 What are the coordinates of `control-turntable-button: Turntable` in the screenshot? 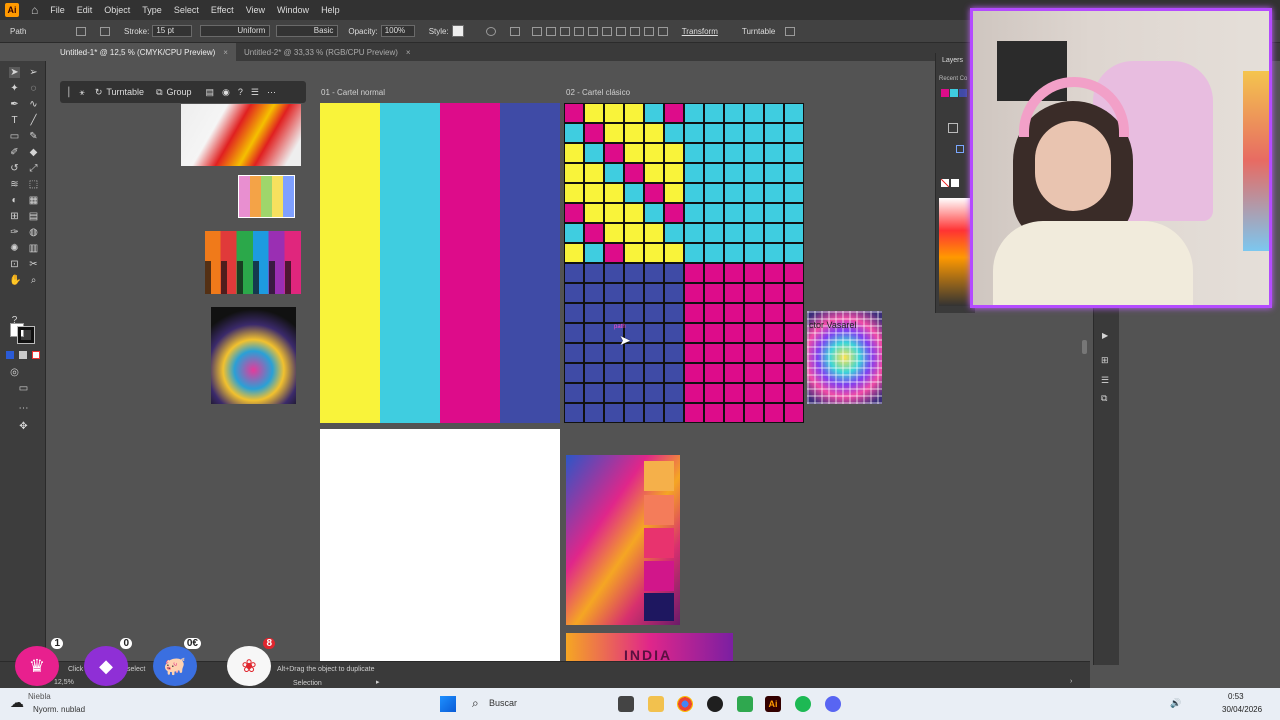 It's located at (759, 31).